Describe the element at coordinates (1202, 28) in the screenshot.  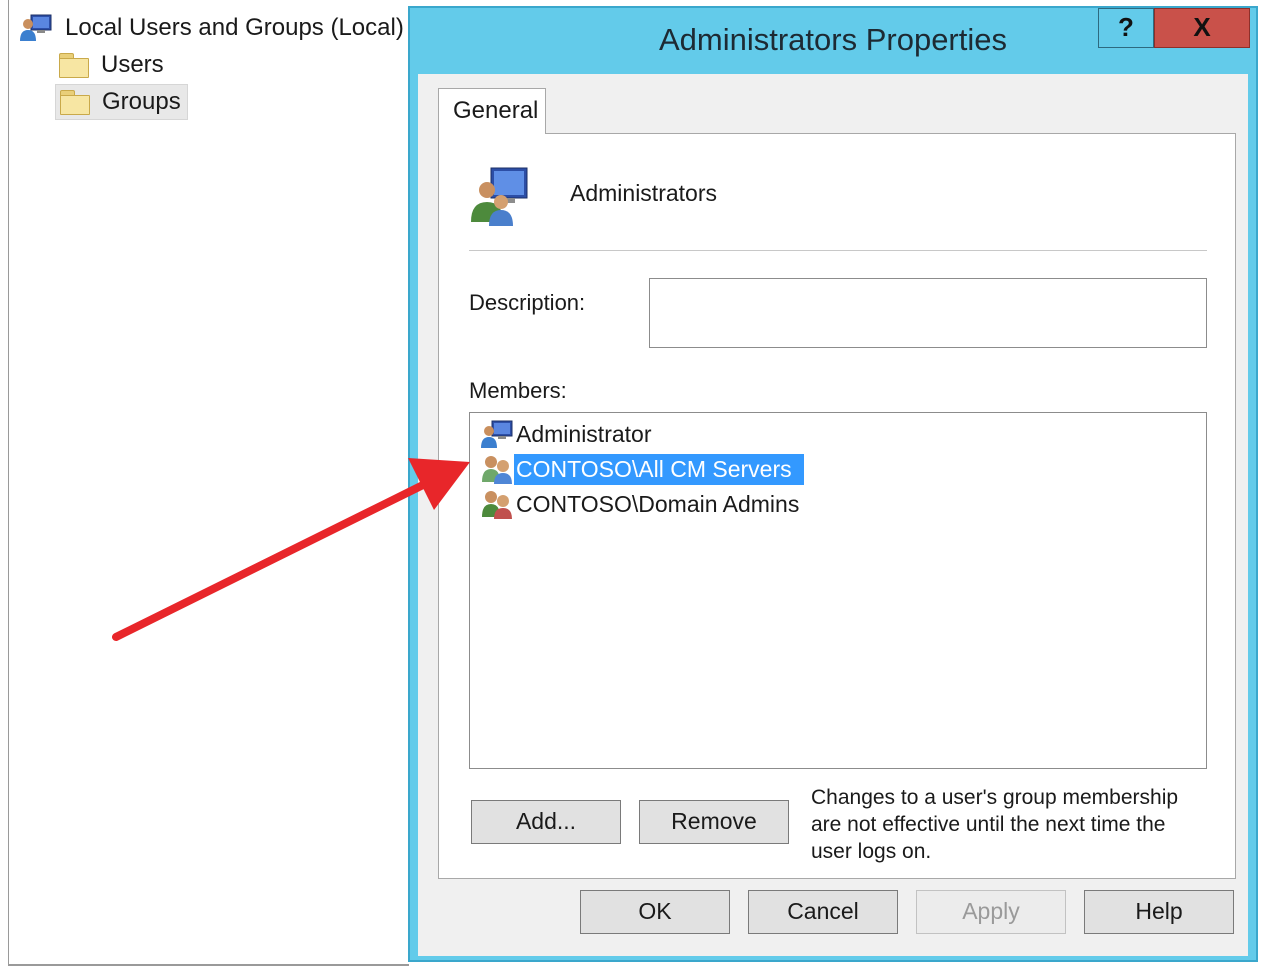
I see `close-button: X` at that location.